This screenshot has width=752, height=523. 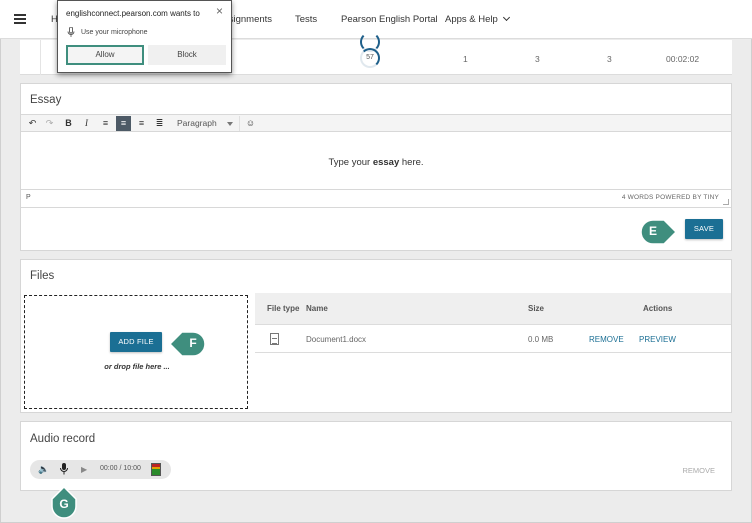 I want to click on block-button: Block, so click(x=187, y=55).